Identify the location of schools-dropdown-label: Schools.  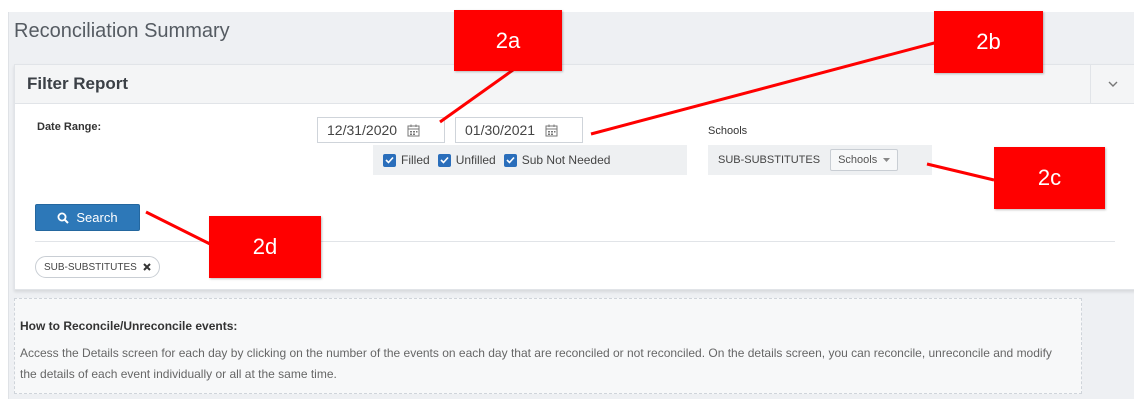
(858, 160).